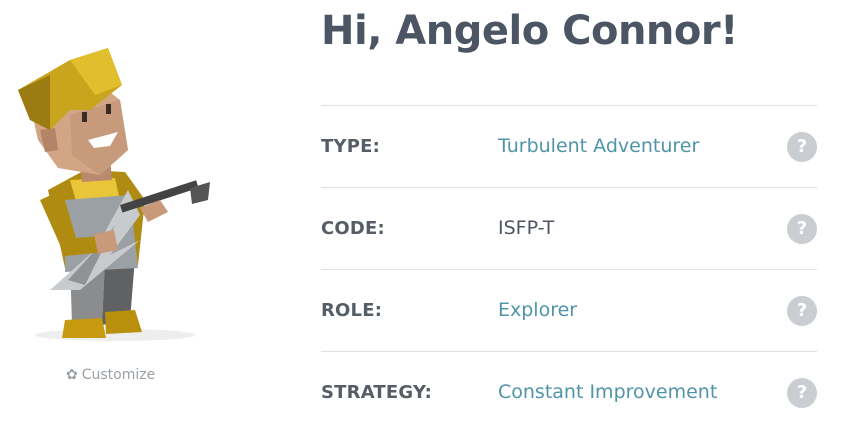  What do you see at coordinates (802, 147) in the screenshot?
I see `type-help-icon: ?` at bounding box center [802, 147].